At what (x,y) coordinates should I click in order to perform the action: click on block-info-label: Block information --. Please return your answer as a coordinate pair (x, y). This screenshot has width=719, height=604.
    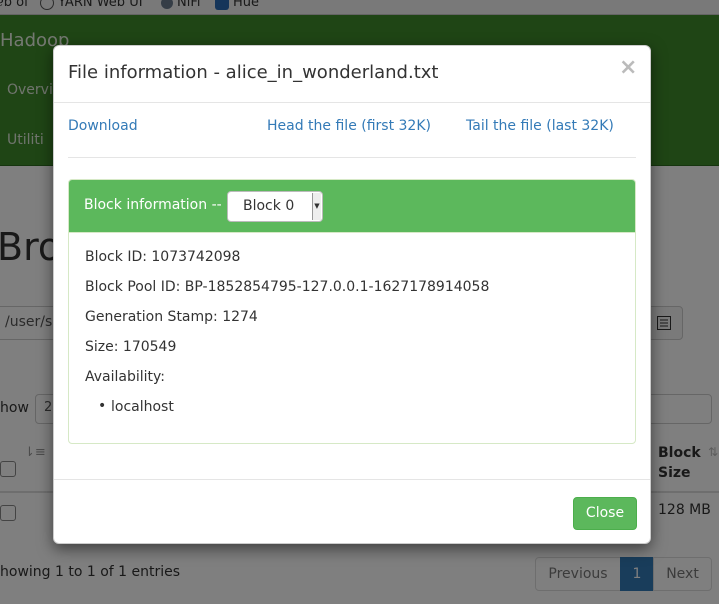
    Looking at the image, I should click on (153, 205).